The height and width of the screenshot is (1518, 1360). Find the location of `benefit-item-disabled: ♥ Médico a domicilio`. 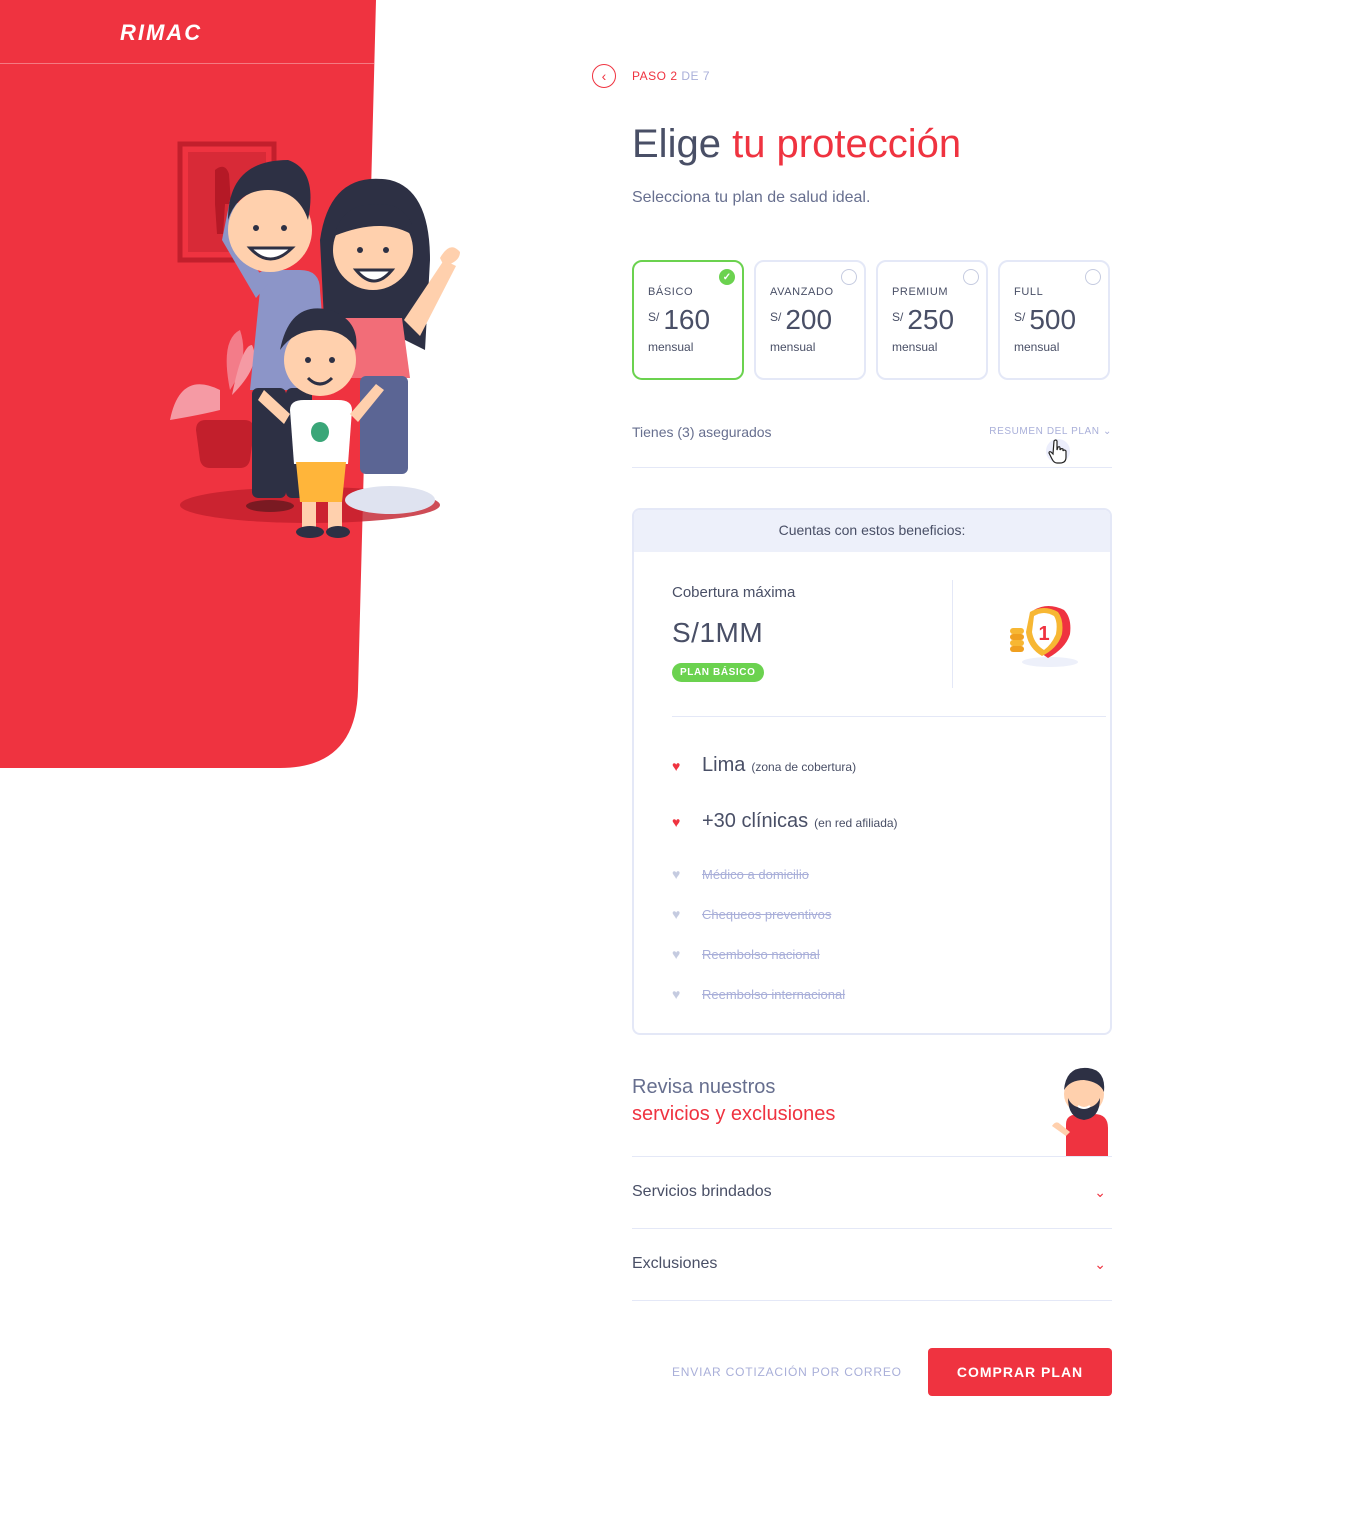

benefit-item-disabled: ♥ Médico a domicilio is located at coordinates (740, 874).